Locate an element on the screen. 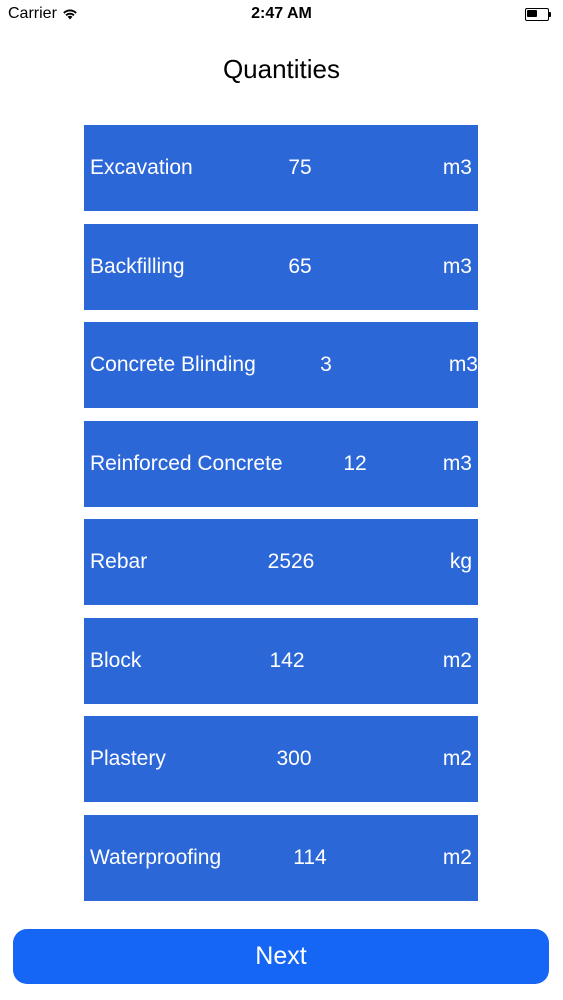 The width and height of the screenshot is (563, 1000). item-quantity: 3 is located at coordinates (326, 364).